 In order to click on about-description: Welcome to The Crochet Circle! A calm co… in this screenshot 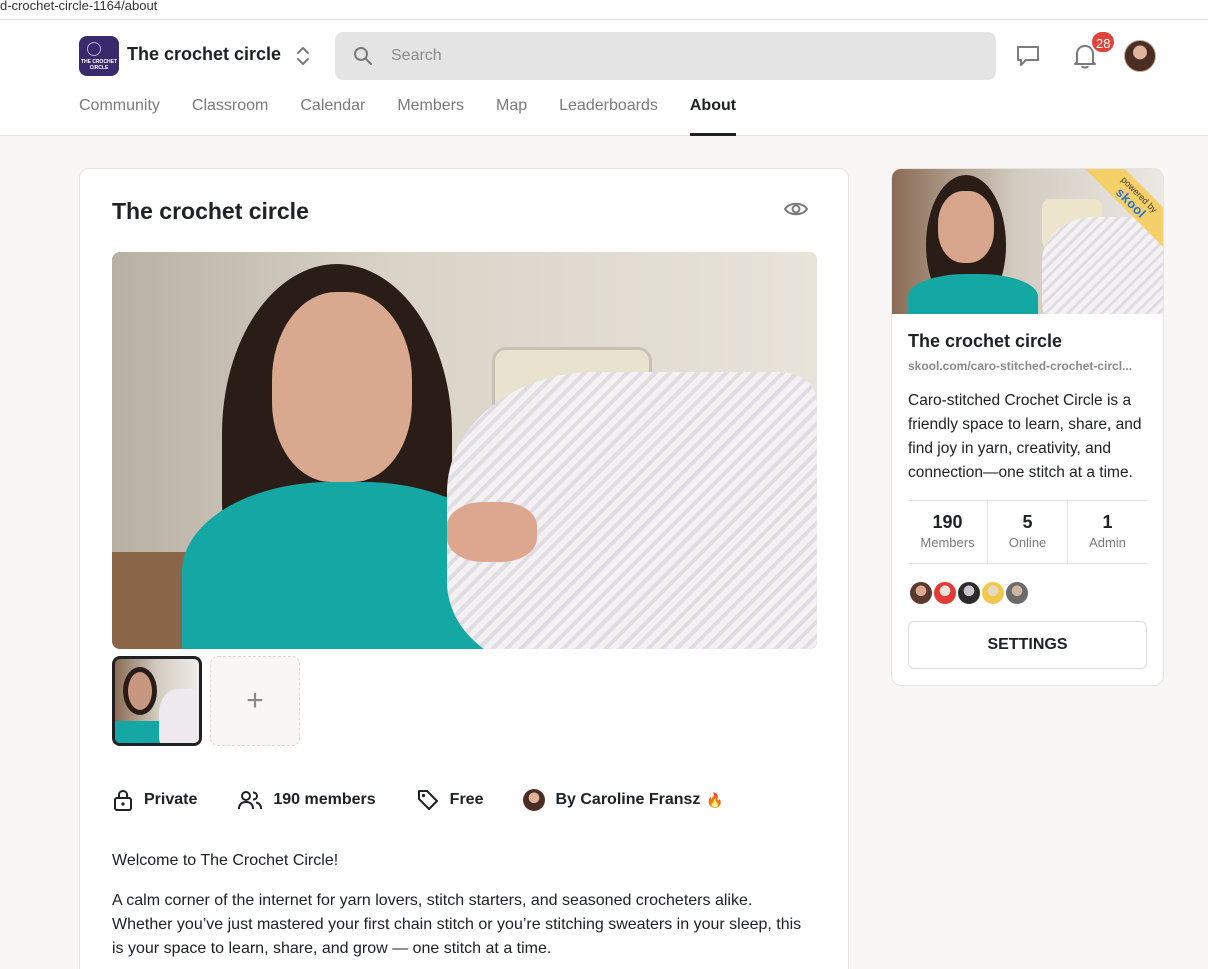, I will do `click(462, 909)`.